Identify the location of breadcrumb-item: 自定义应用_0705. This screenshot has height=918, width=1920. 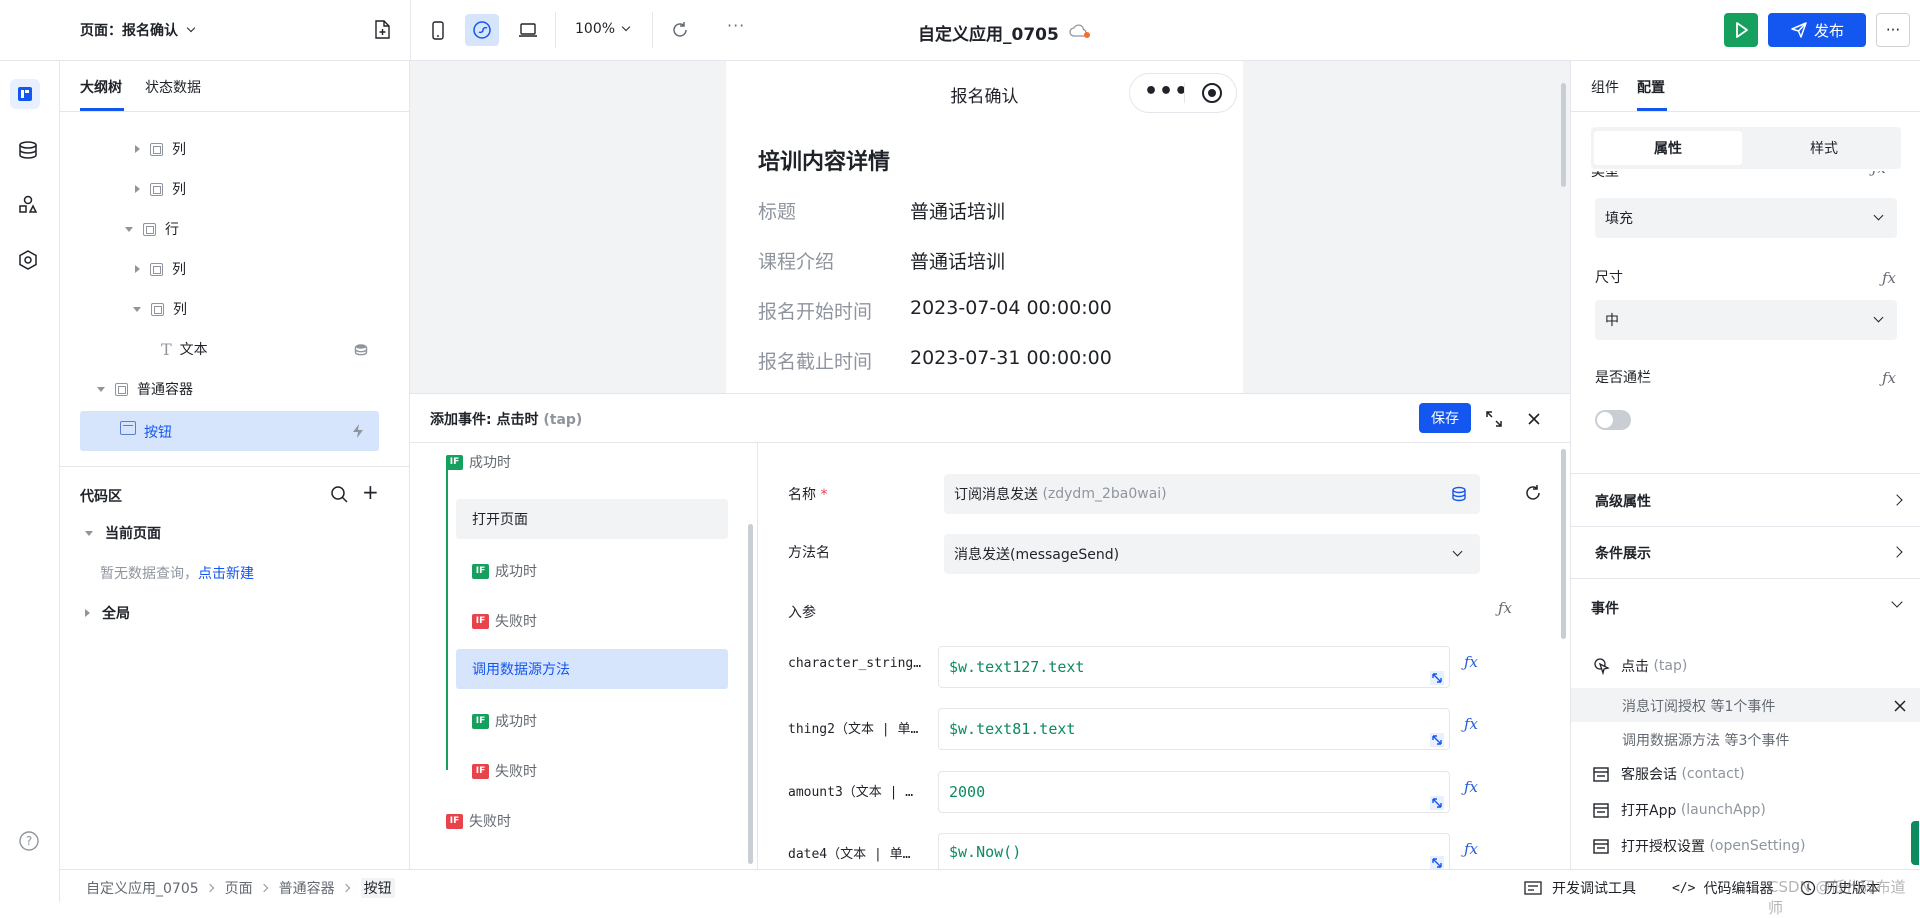
(142, 888).